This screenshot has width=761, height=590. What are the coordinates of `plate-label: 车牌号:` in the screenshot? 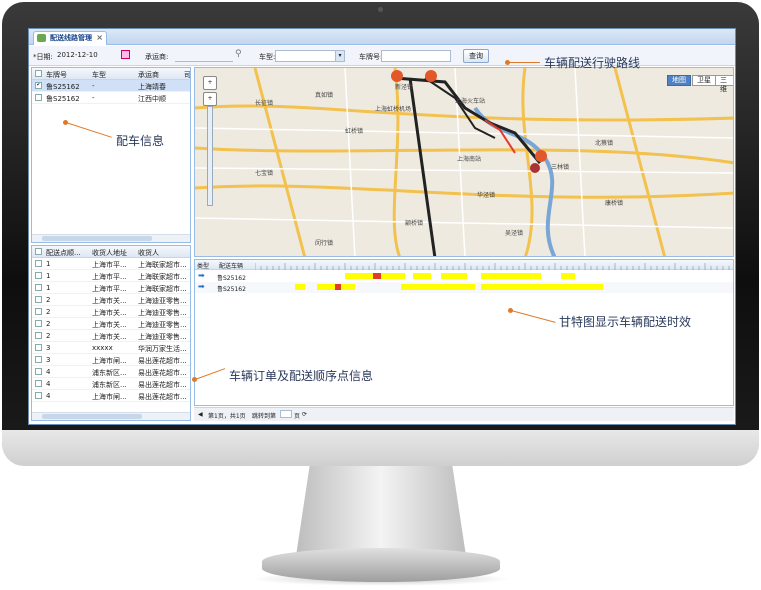 It's located at (371, 57).